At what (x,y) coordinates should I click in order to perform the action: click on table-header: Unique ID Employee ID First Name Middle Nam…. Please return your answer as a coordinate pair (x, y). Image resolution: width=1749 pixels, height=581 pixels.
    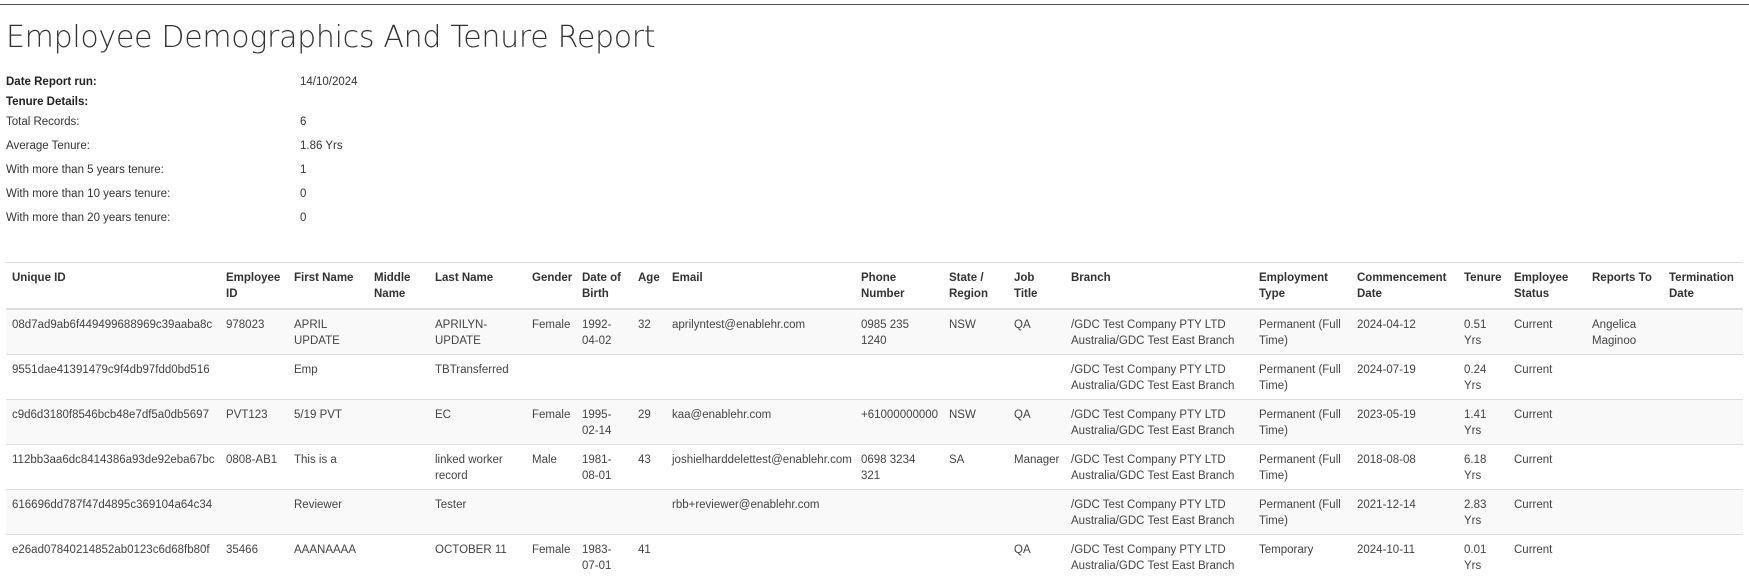
    Looking at the image, I should click on (874, 286).